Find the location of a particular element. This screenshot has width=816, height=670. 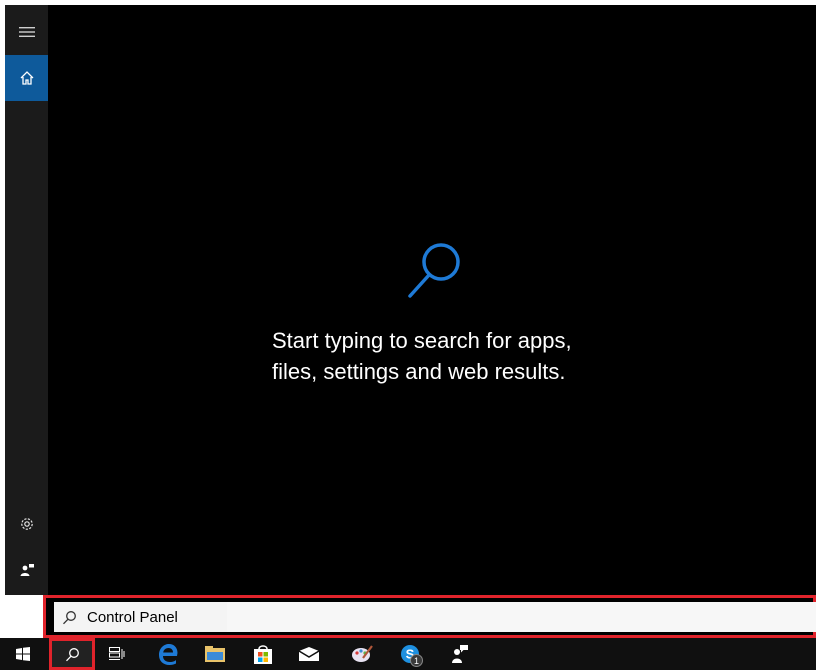

task-view-button is located at coordinates (117, 654).